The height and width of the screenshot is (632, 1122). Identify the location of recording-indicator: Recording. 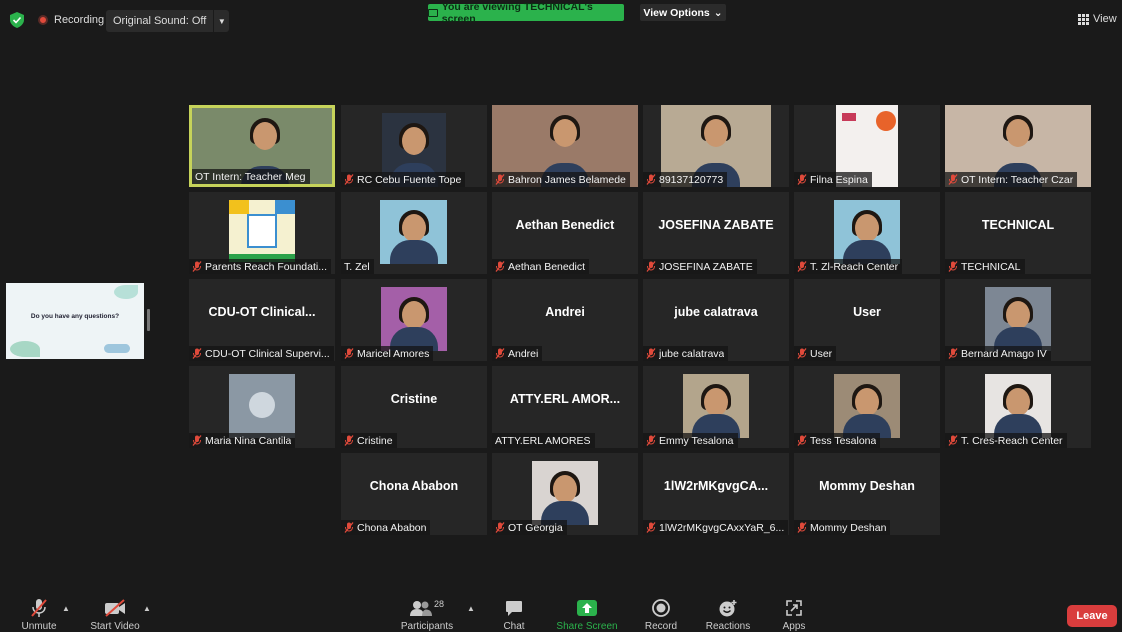
(71, 20).